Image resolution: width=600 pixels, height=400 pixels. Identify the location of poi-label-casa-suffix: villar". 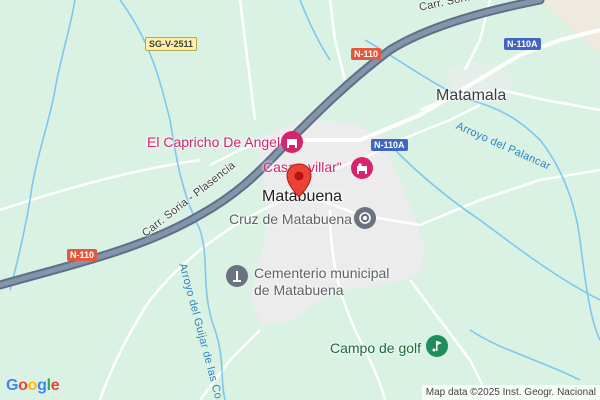
(325, 167).